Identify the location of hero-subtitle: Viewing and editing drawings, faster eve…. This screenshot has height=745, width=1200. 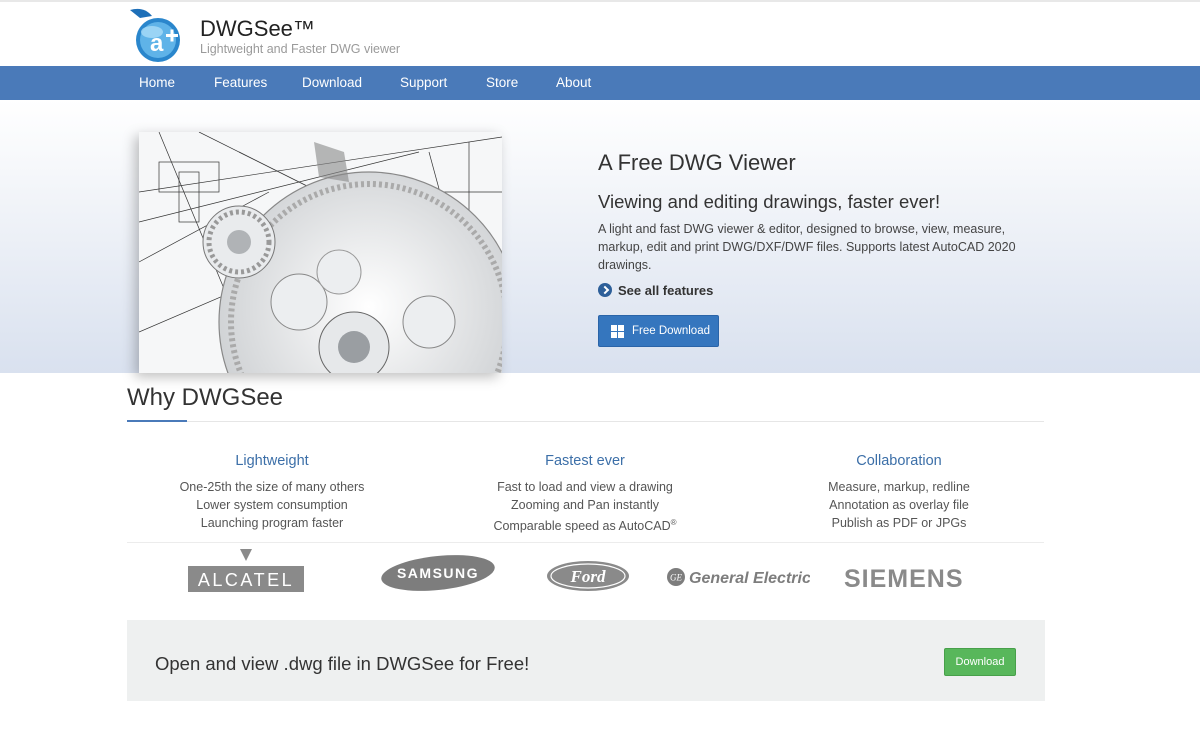
(769, 201).